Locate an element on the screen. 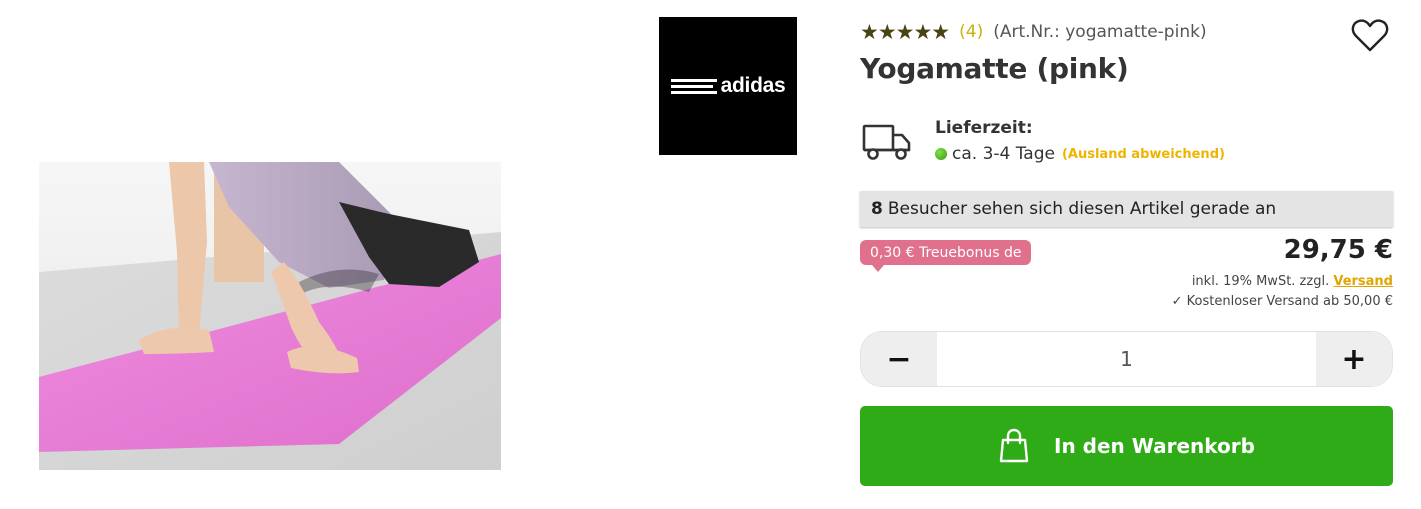 Image resolution: width=1421 pixels, height=509 pixels. shipping-link: Versand is located at coordinates (1363, 281).